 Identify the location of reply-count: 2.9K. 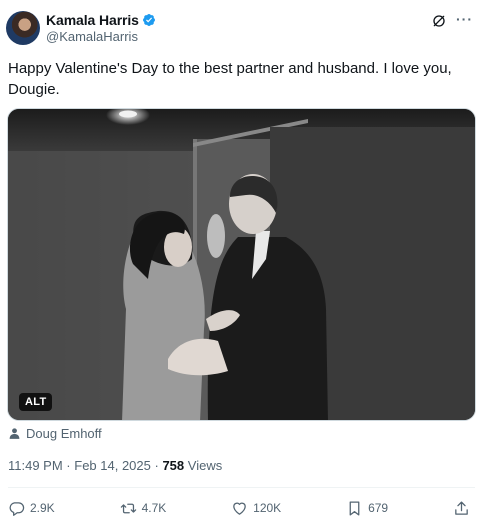
(42, 508).